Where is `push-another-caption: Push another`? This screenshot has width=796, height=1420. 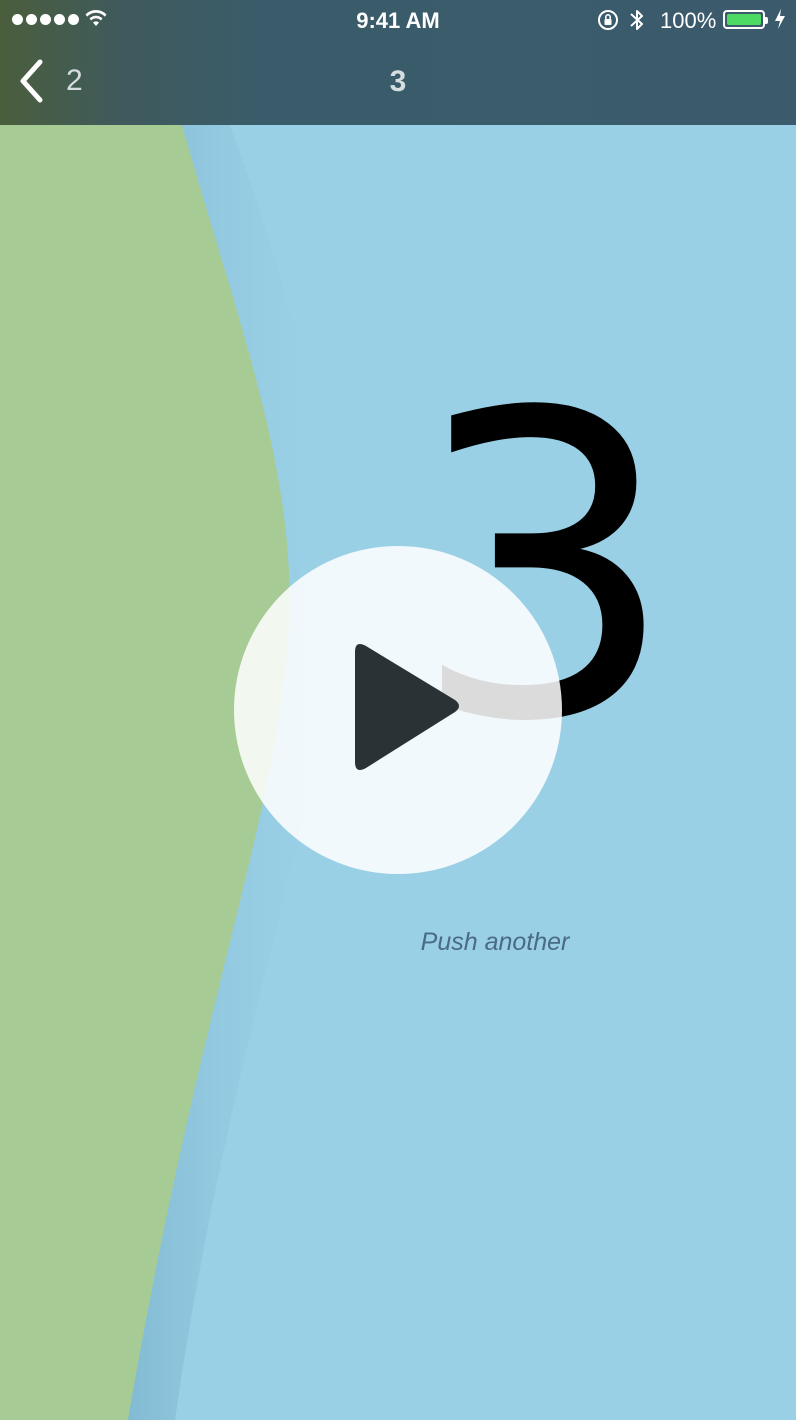 push-another-caption: Push another is located at coordinates (495, 942).